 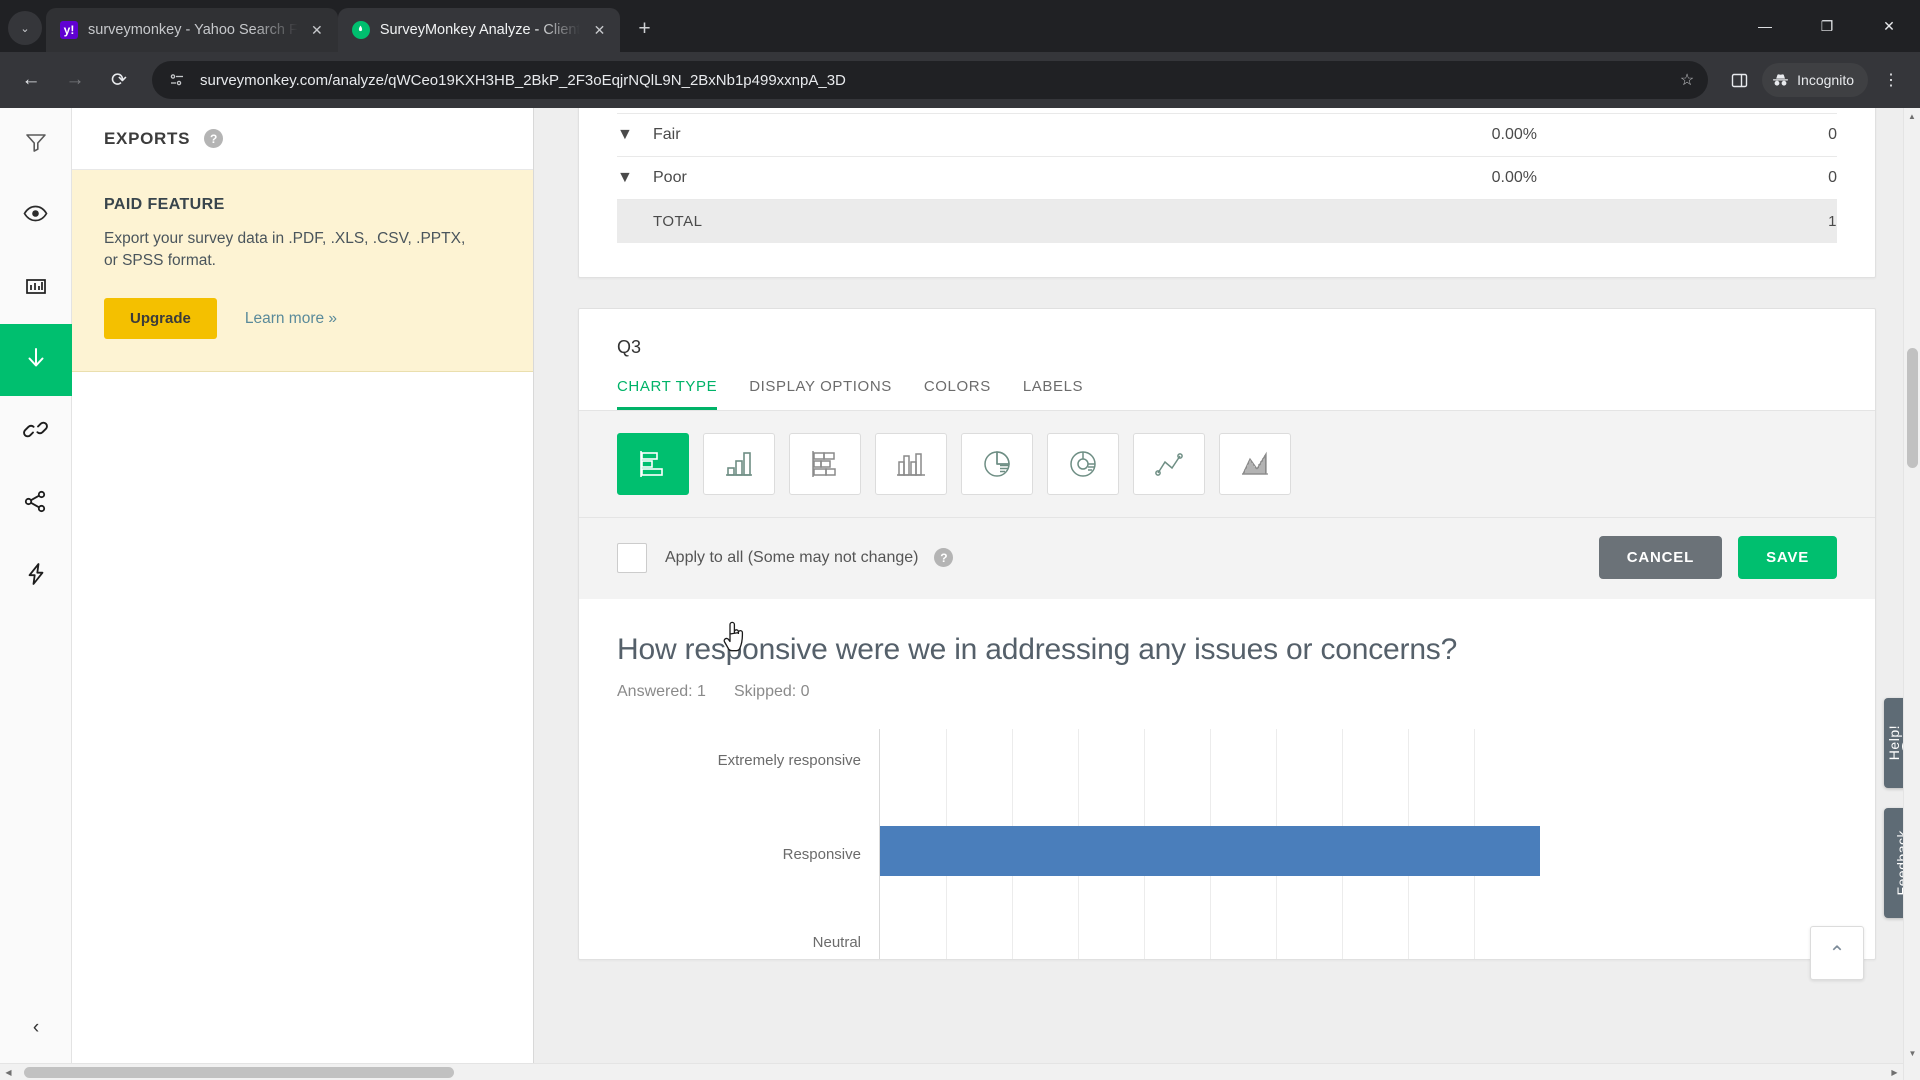 I want to click on sidebar-item-integrations, so click(x=36, y=576).